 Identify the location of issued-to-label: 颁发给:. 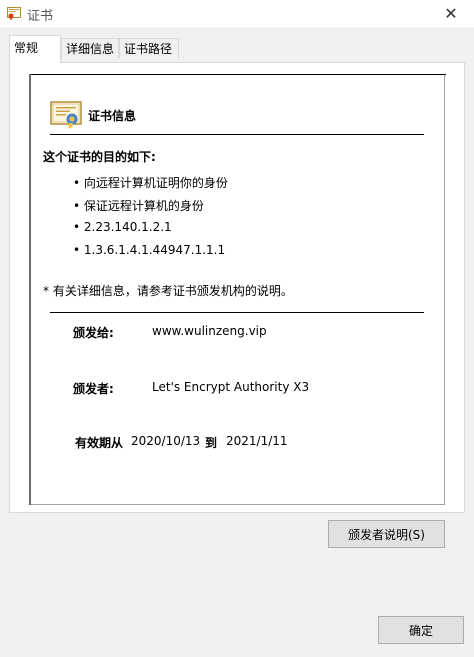
(93, 333).